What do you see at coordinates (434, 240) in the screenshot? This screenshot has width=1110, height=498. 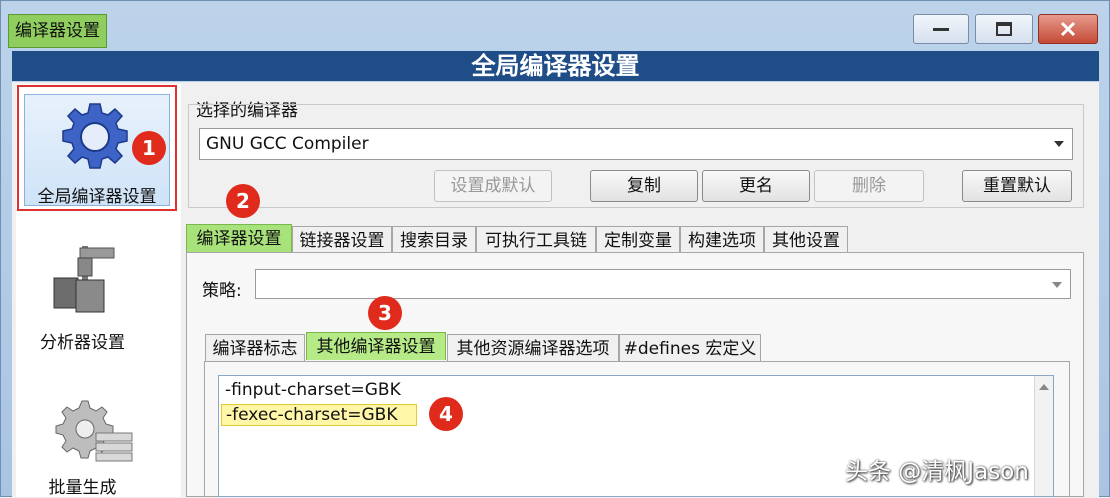 I see `tab-search-directories: 搜索目录` at bounding box center [434, 240].